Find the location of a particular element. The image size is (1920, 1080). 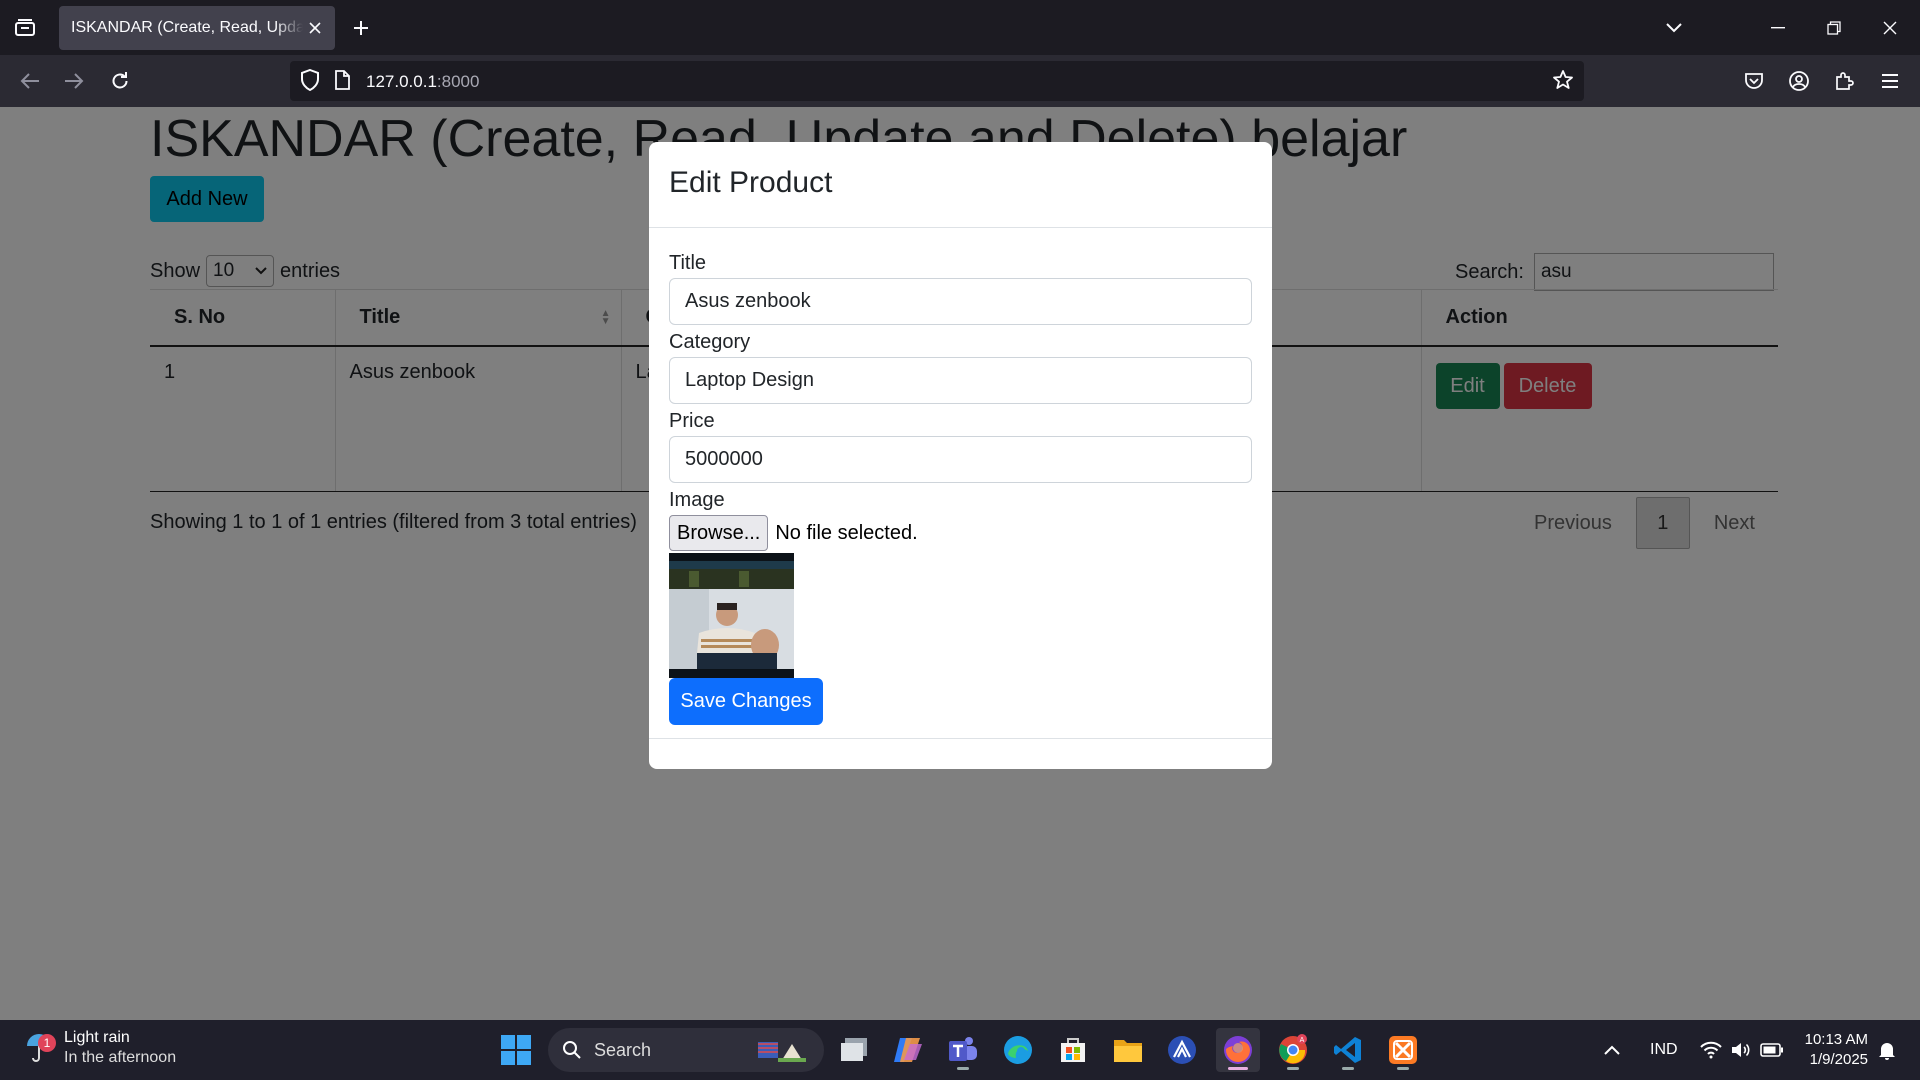

copilot-icon is located at coordinates (908, 1050).